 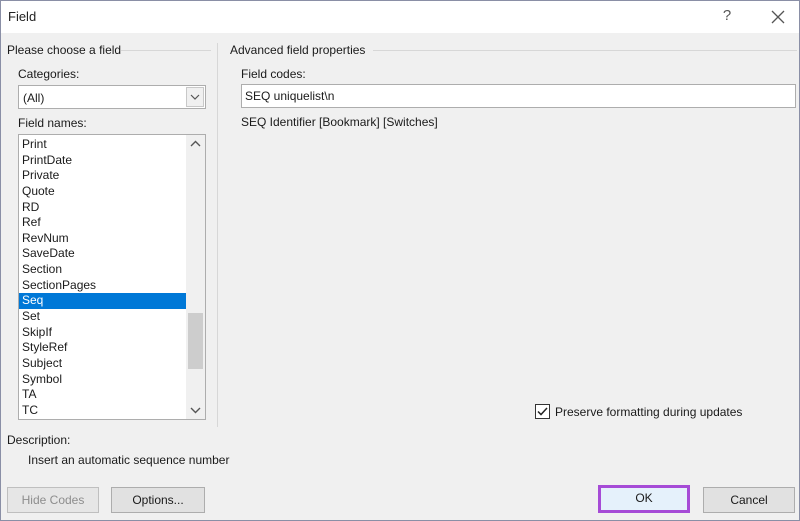 What do you see at coordinates (195, 277) in the screenshot?
I see `list-scrollbar` at bounding box center [195, 277].